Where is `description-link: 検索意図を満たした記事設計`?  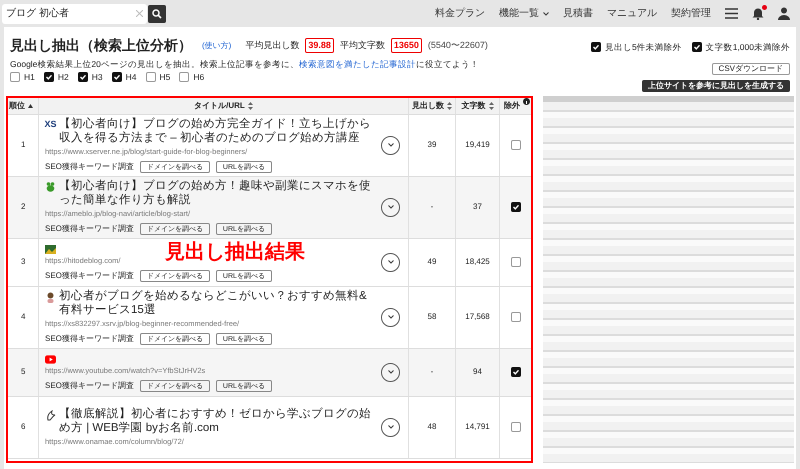
description-link: 検索意図を満たした記事設計 is located at coordinates (357, 64).